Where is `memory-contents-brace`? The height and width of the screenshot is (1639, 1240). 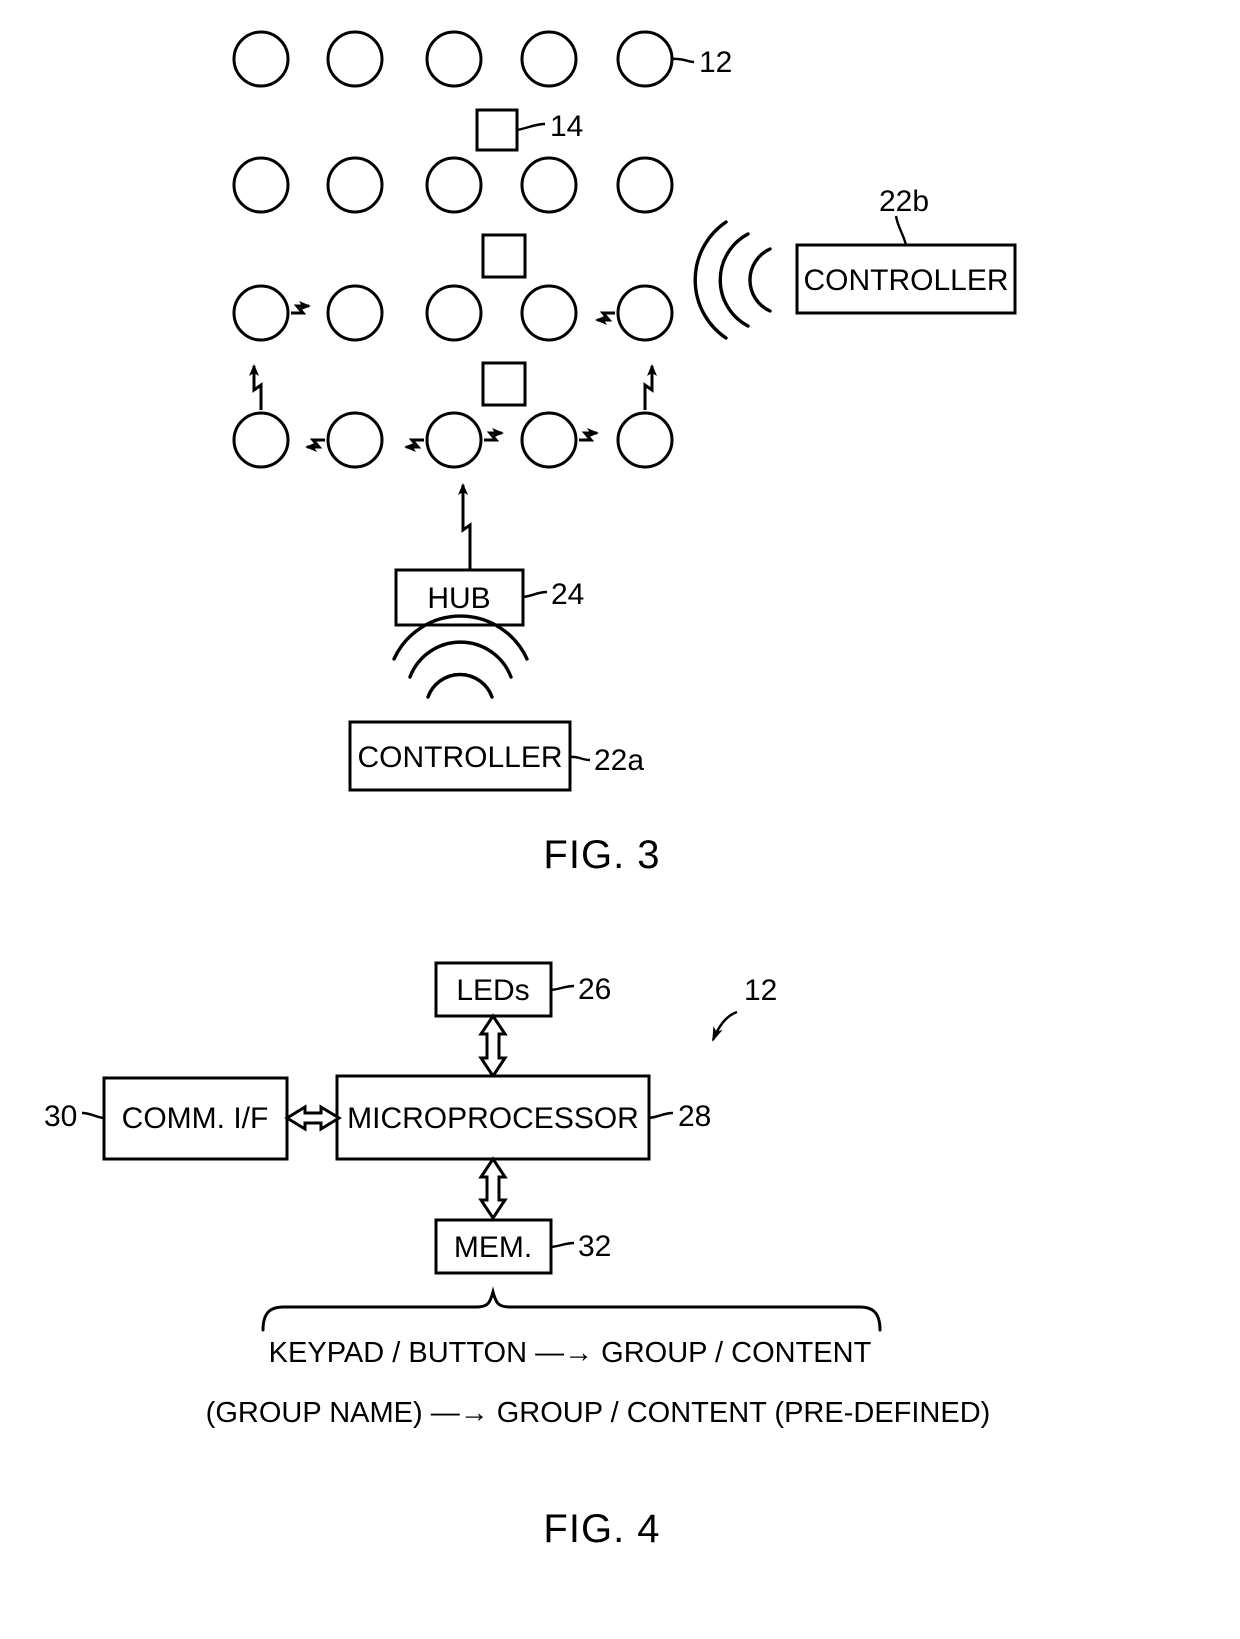 memory-contents-brace is located at coordinates (571, 1309).